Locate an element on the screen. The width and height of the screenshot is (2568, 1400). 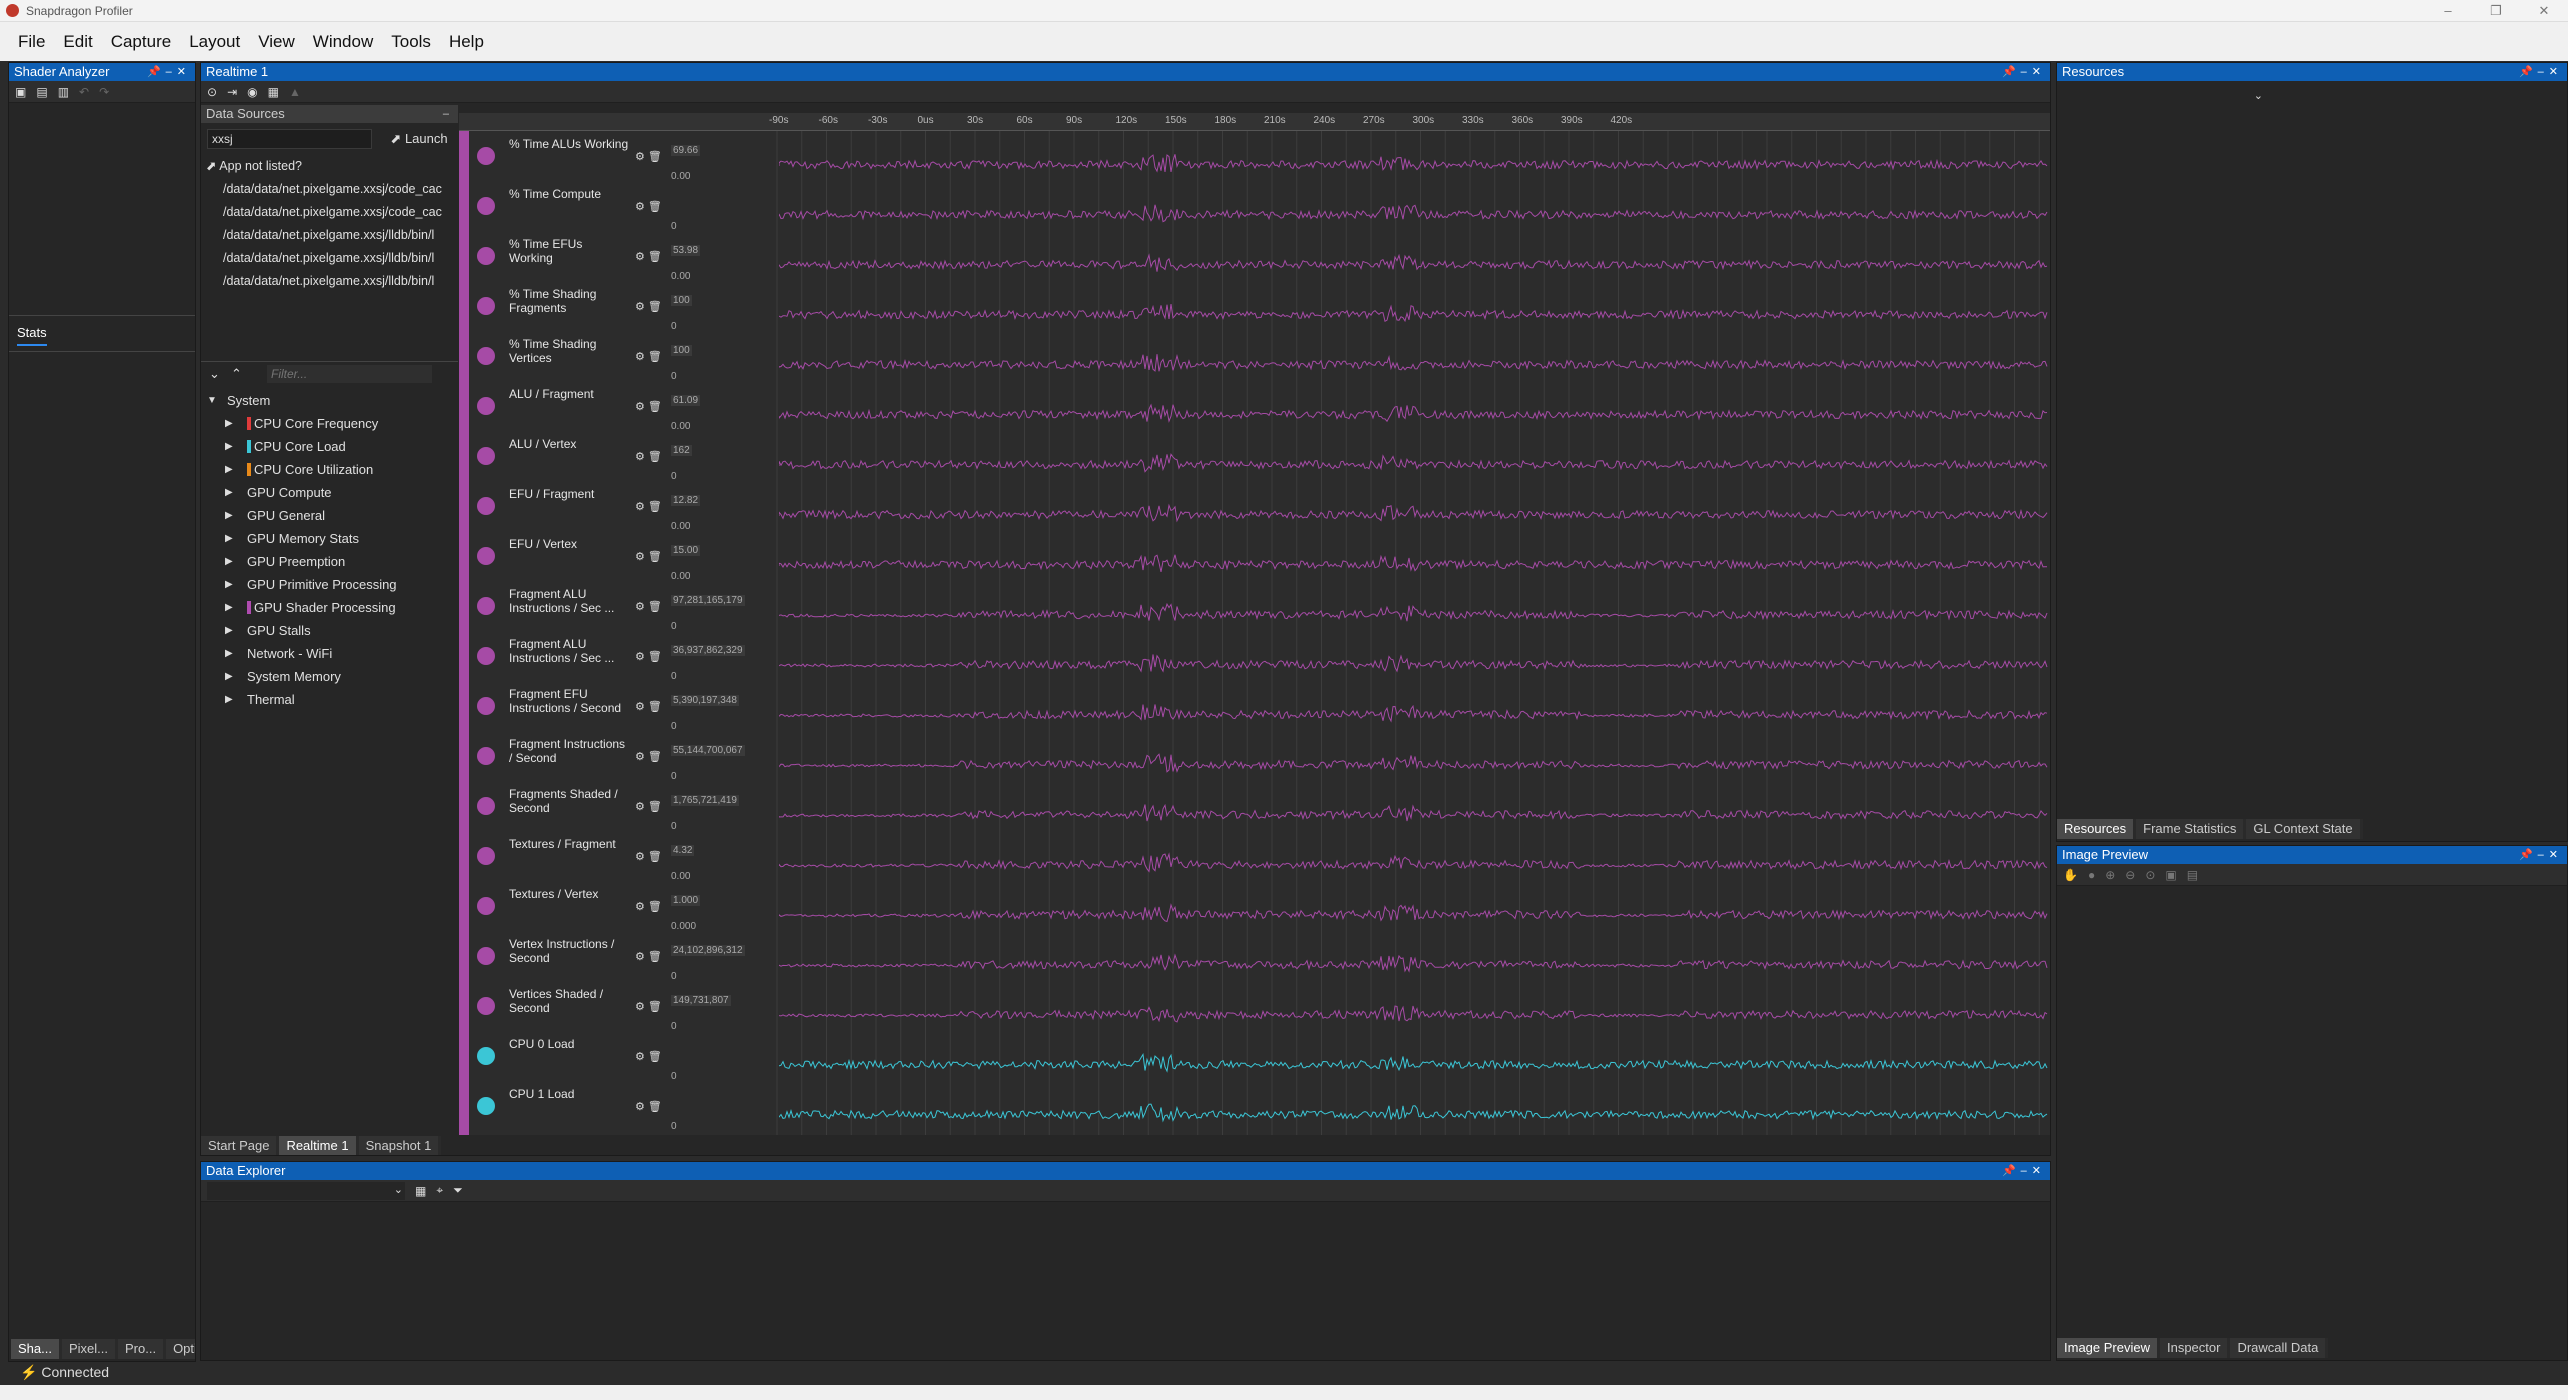
metric-track: Textures / Fragment ⚙ 🗑 4.32 0.00 is located at coordinates (1254, 856).